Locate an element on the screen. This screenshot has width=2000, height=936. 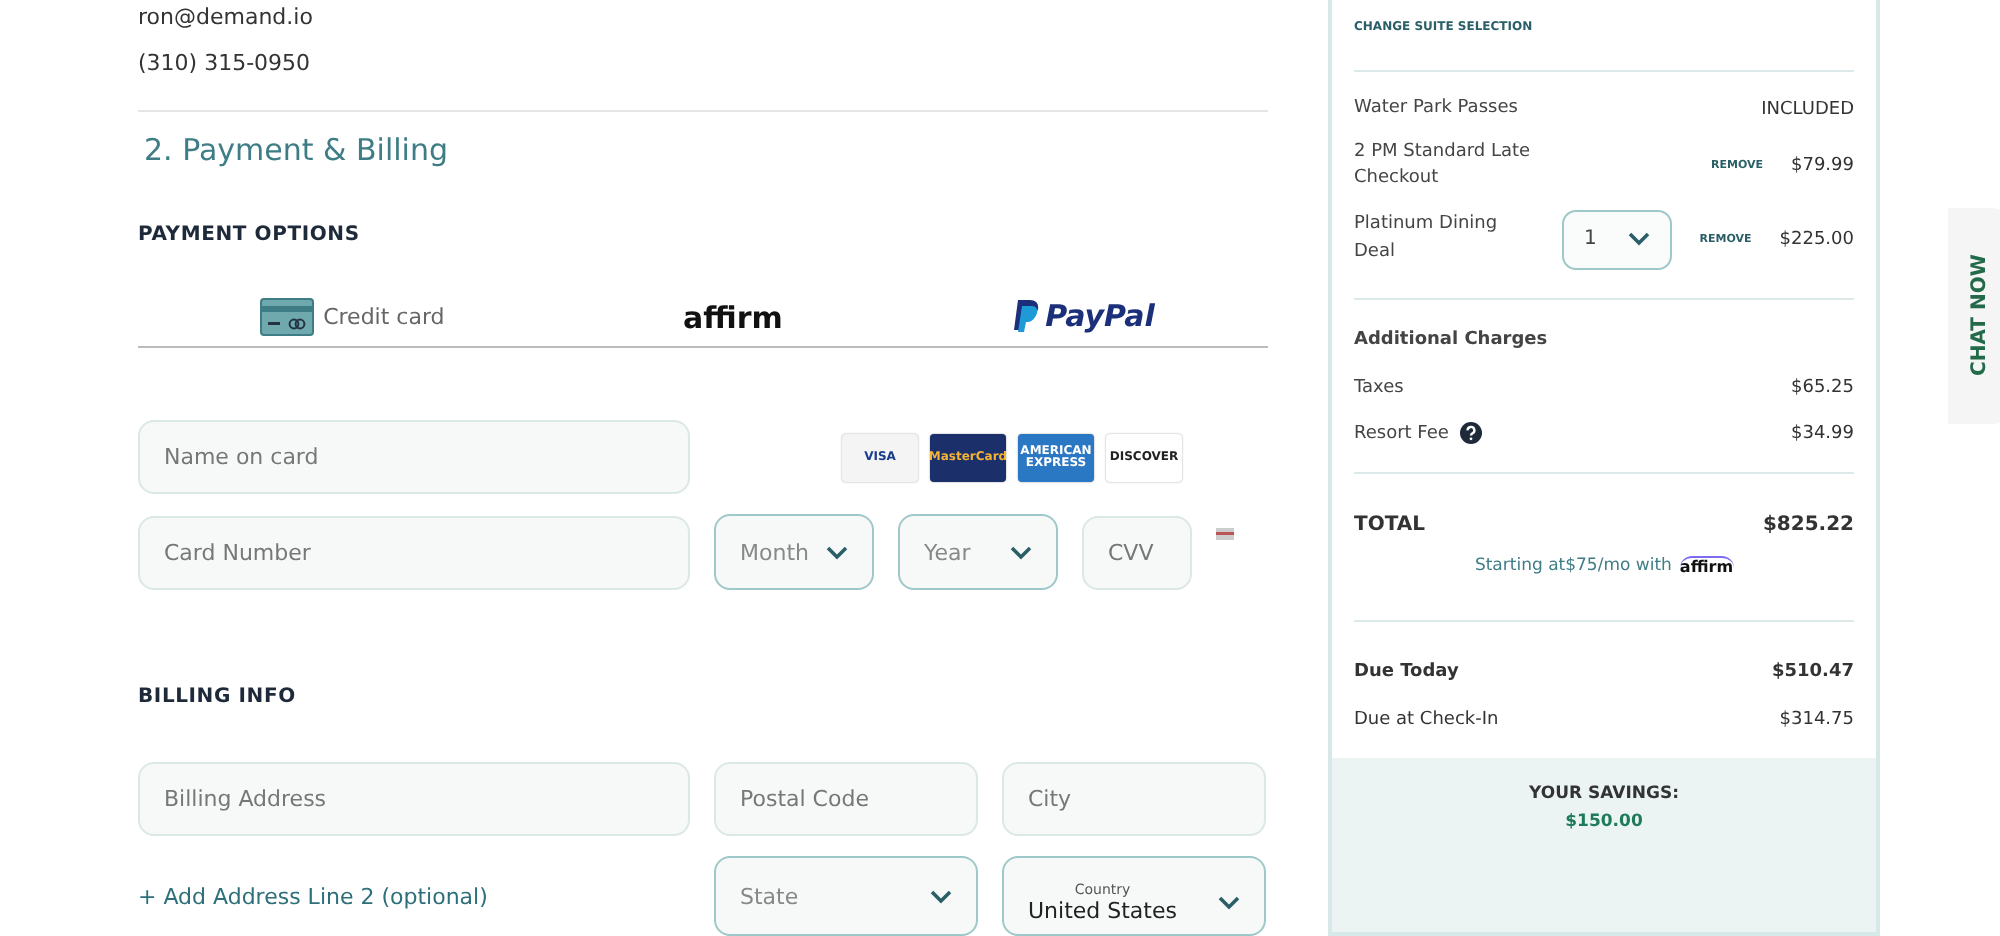
charge-label: Resort Fee is located at coordinates (1401, 433).